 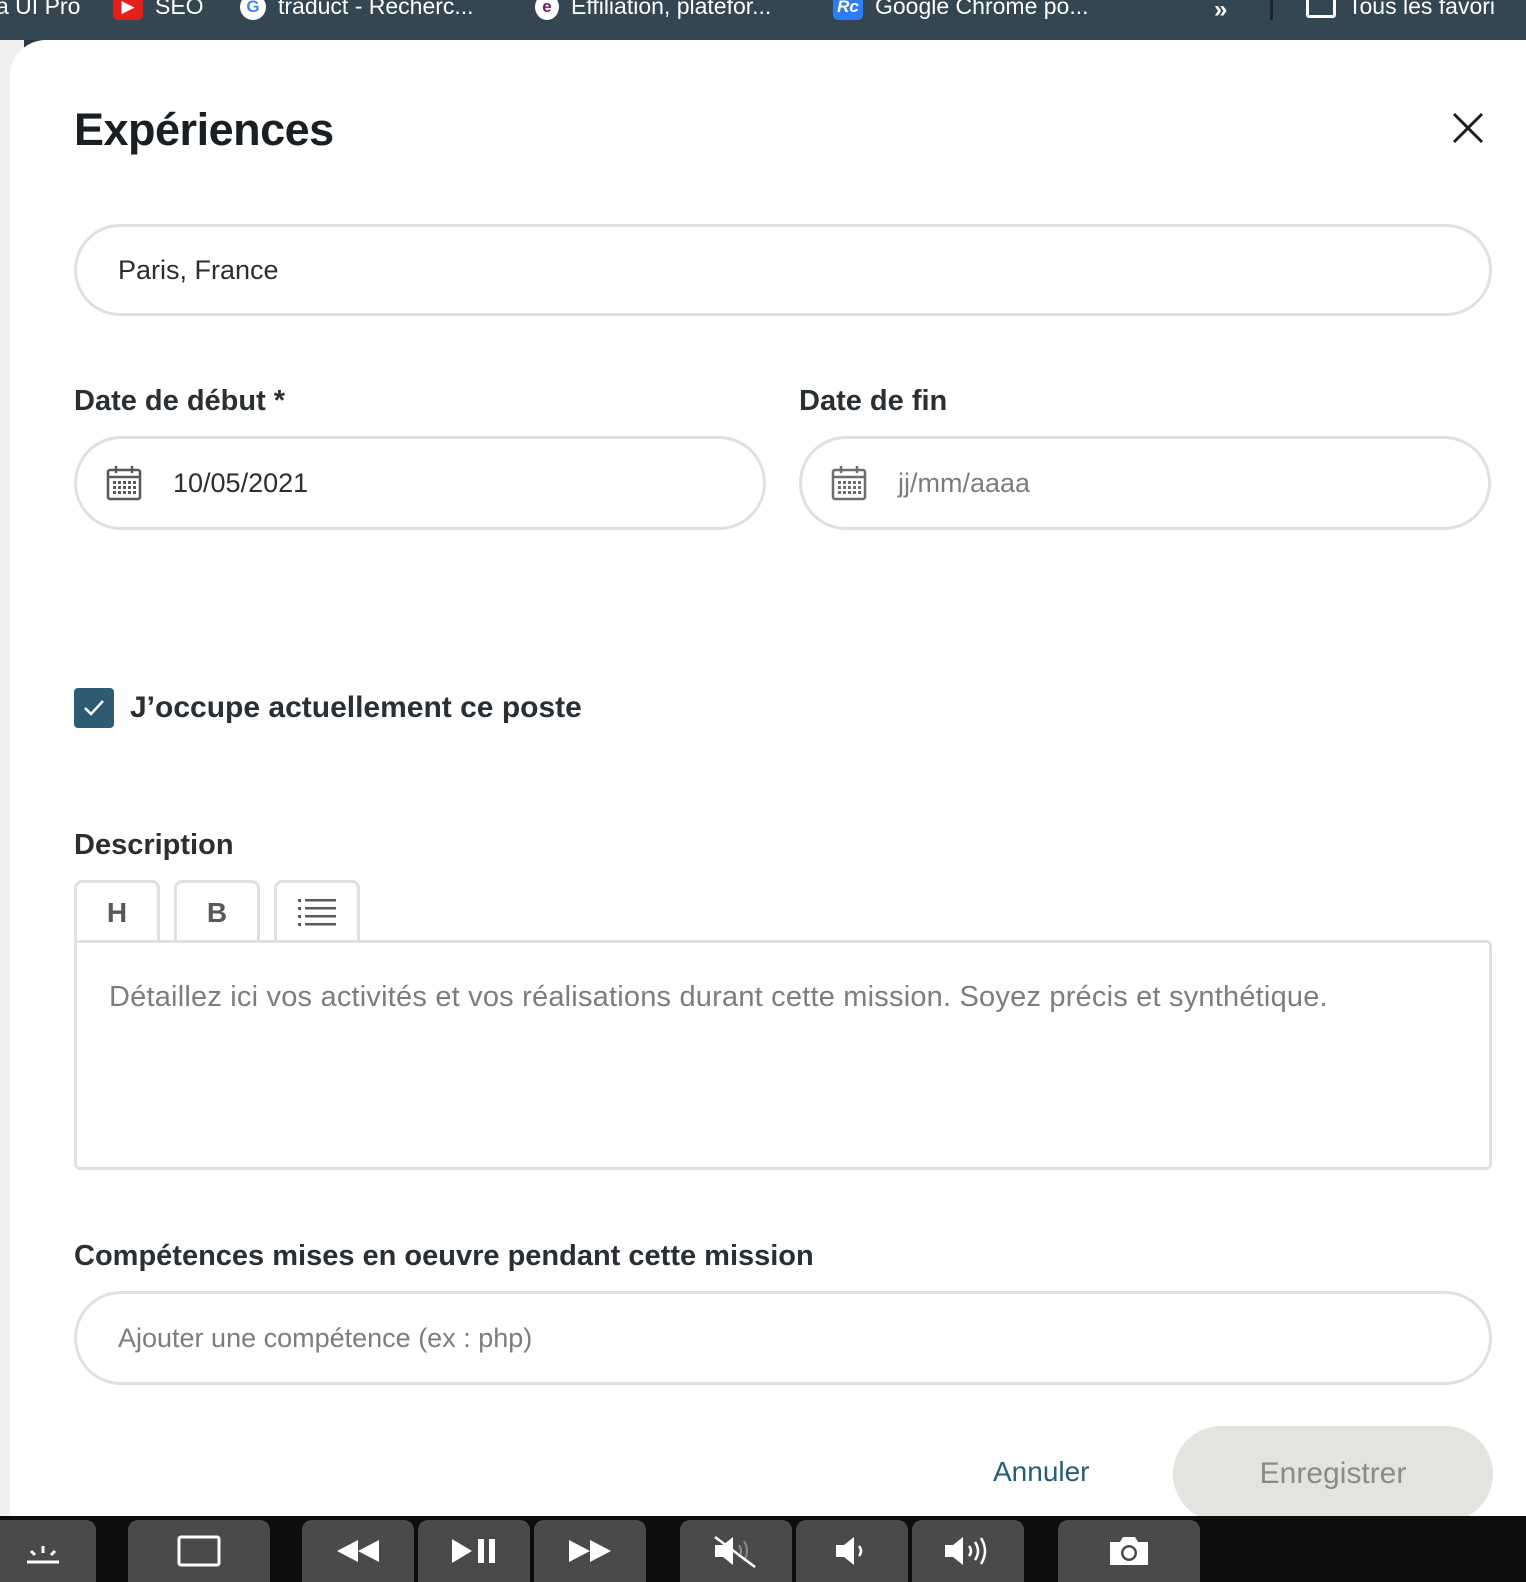 I want to click on screen-button, so click(x=199, y=1551).